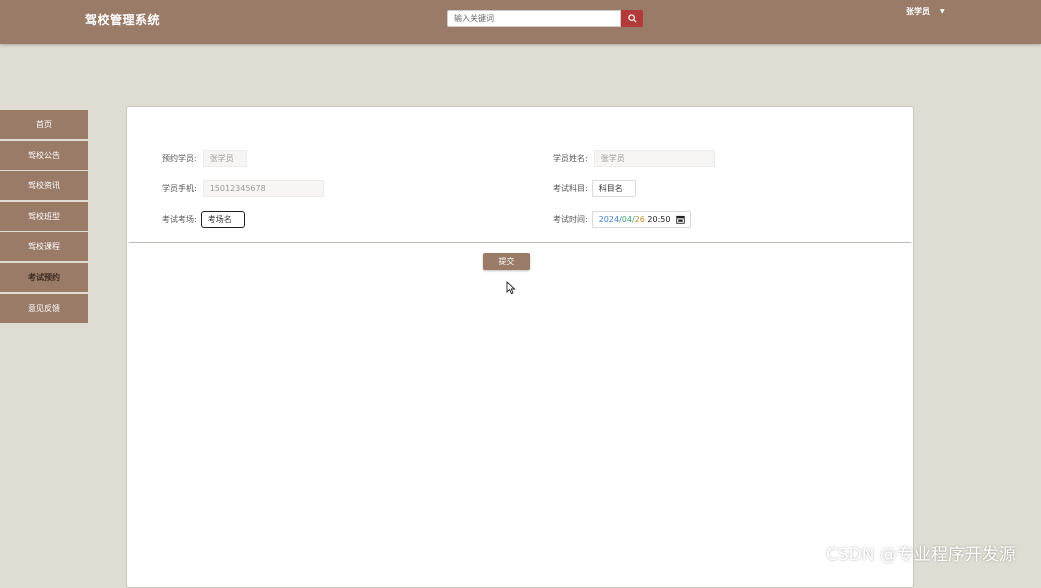 The image size is (1041, 588). What do you see at coordinates (659, 219) in the screenshot?
I see `exam-time-clock: 20:50` at bounding box center [659, 219].